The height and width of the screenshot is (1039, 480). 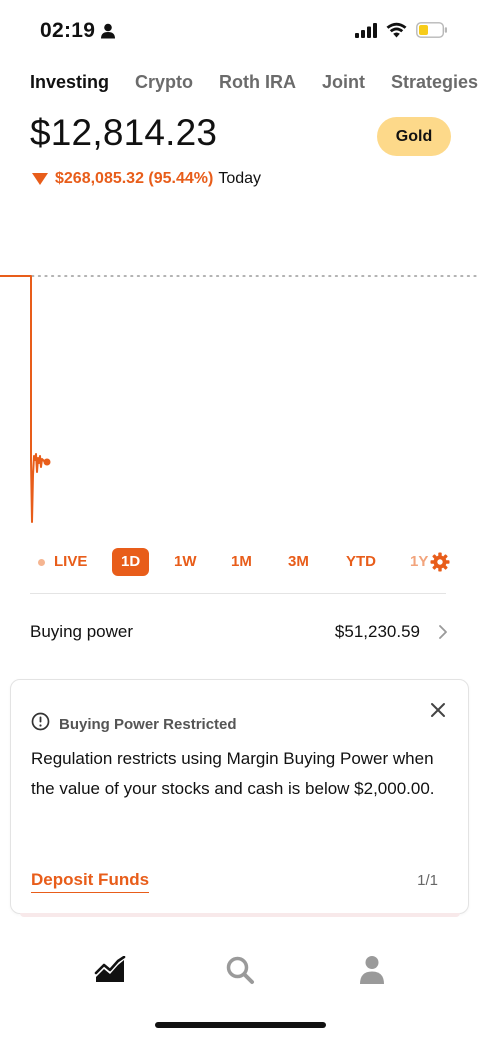 What do you see at coordinates (40, 179) in the screenshot?
I see `down-triangle-icon` at bounding box center [40, 179].